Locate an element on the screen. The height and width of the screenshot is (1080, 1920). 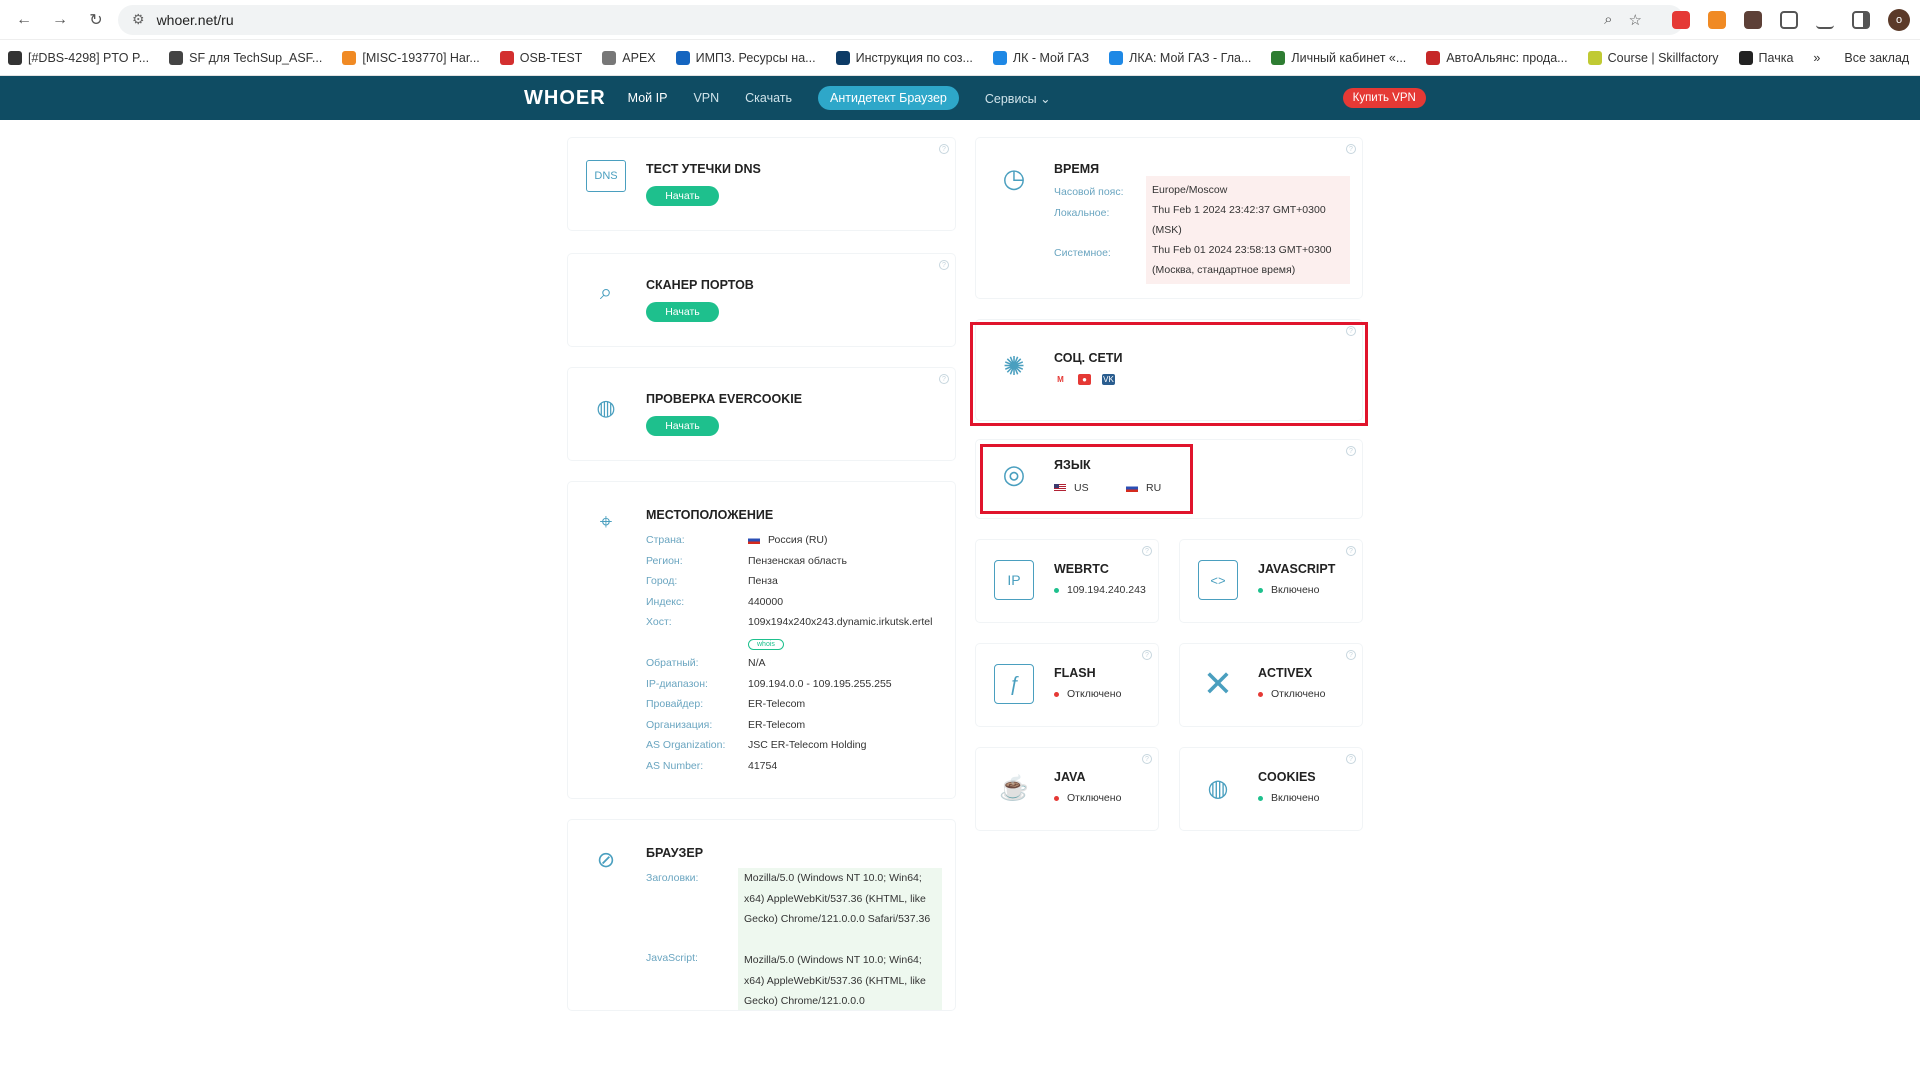
card-title: СКАНЕР ПОРТОВ is located at coordinates (700, 285).